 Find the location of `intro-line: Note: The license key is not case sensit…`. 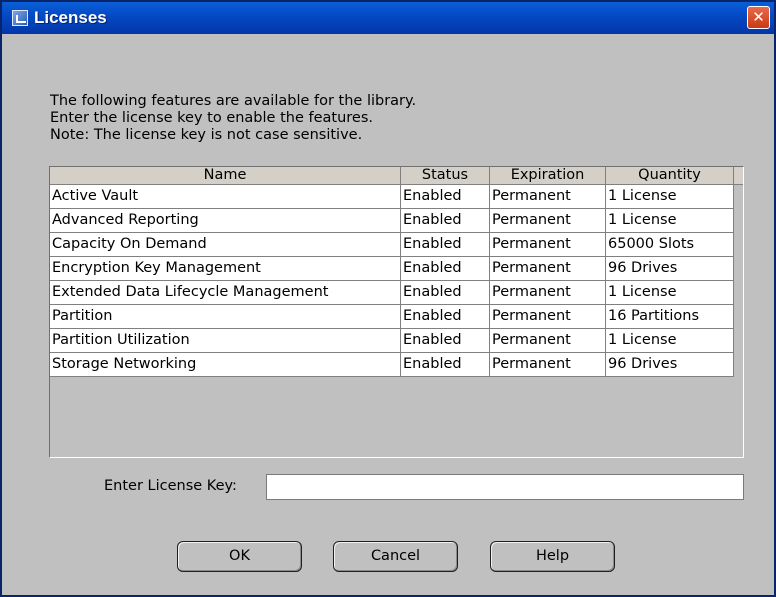

intro-line: Note: The license key is not case sensit… is located at coordinates (206, 135).